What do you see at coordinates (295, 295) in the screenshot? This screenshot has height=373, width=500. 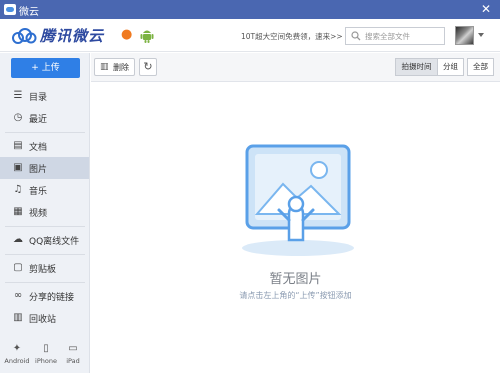 I see `empty-state-hint: 请点击左上角的“上传”按钮添加` at bounding box center [295, 295].